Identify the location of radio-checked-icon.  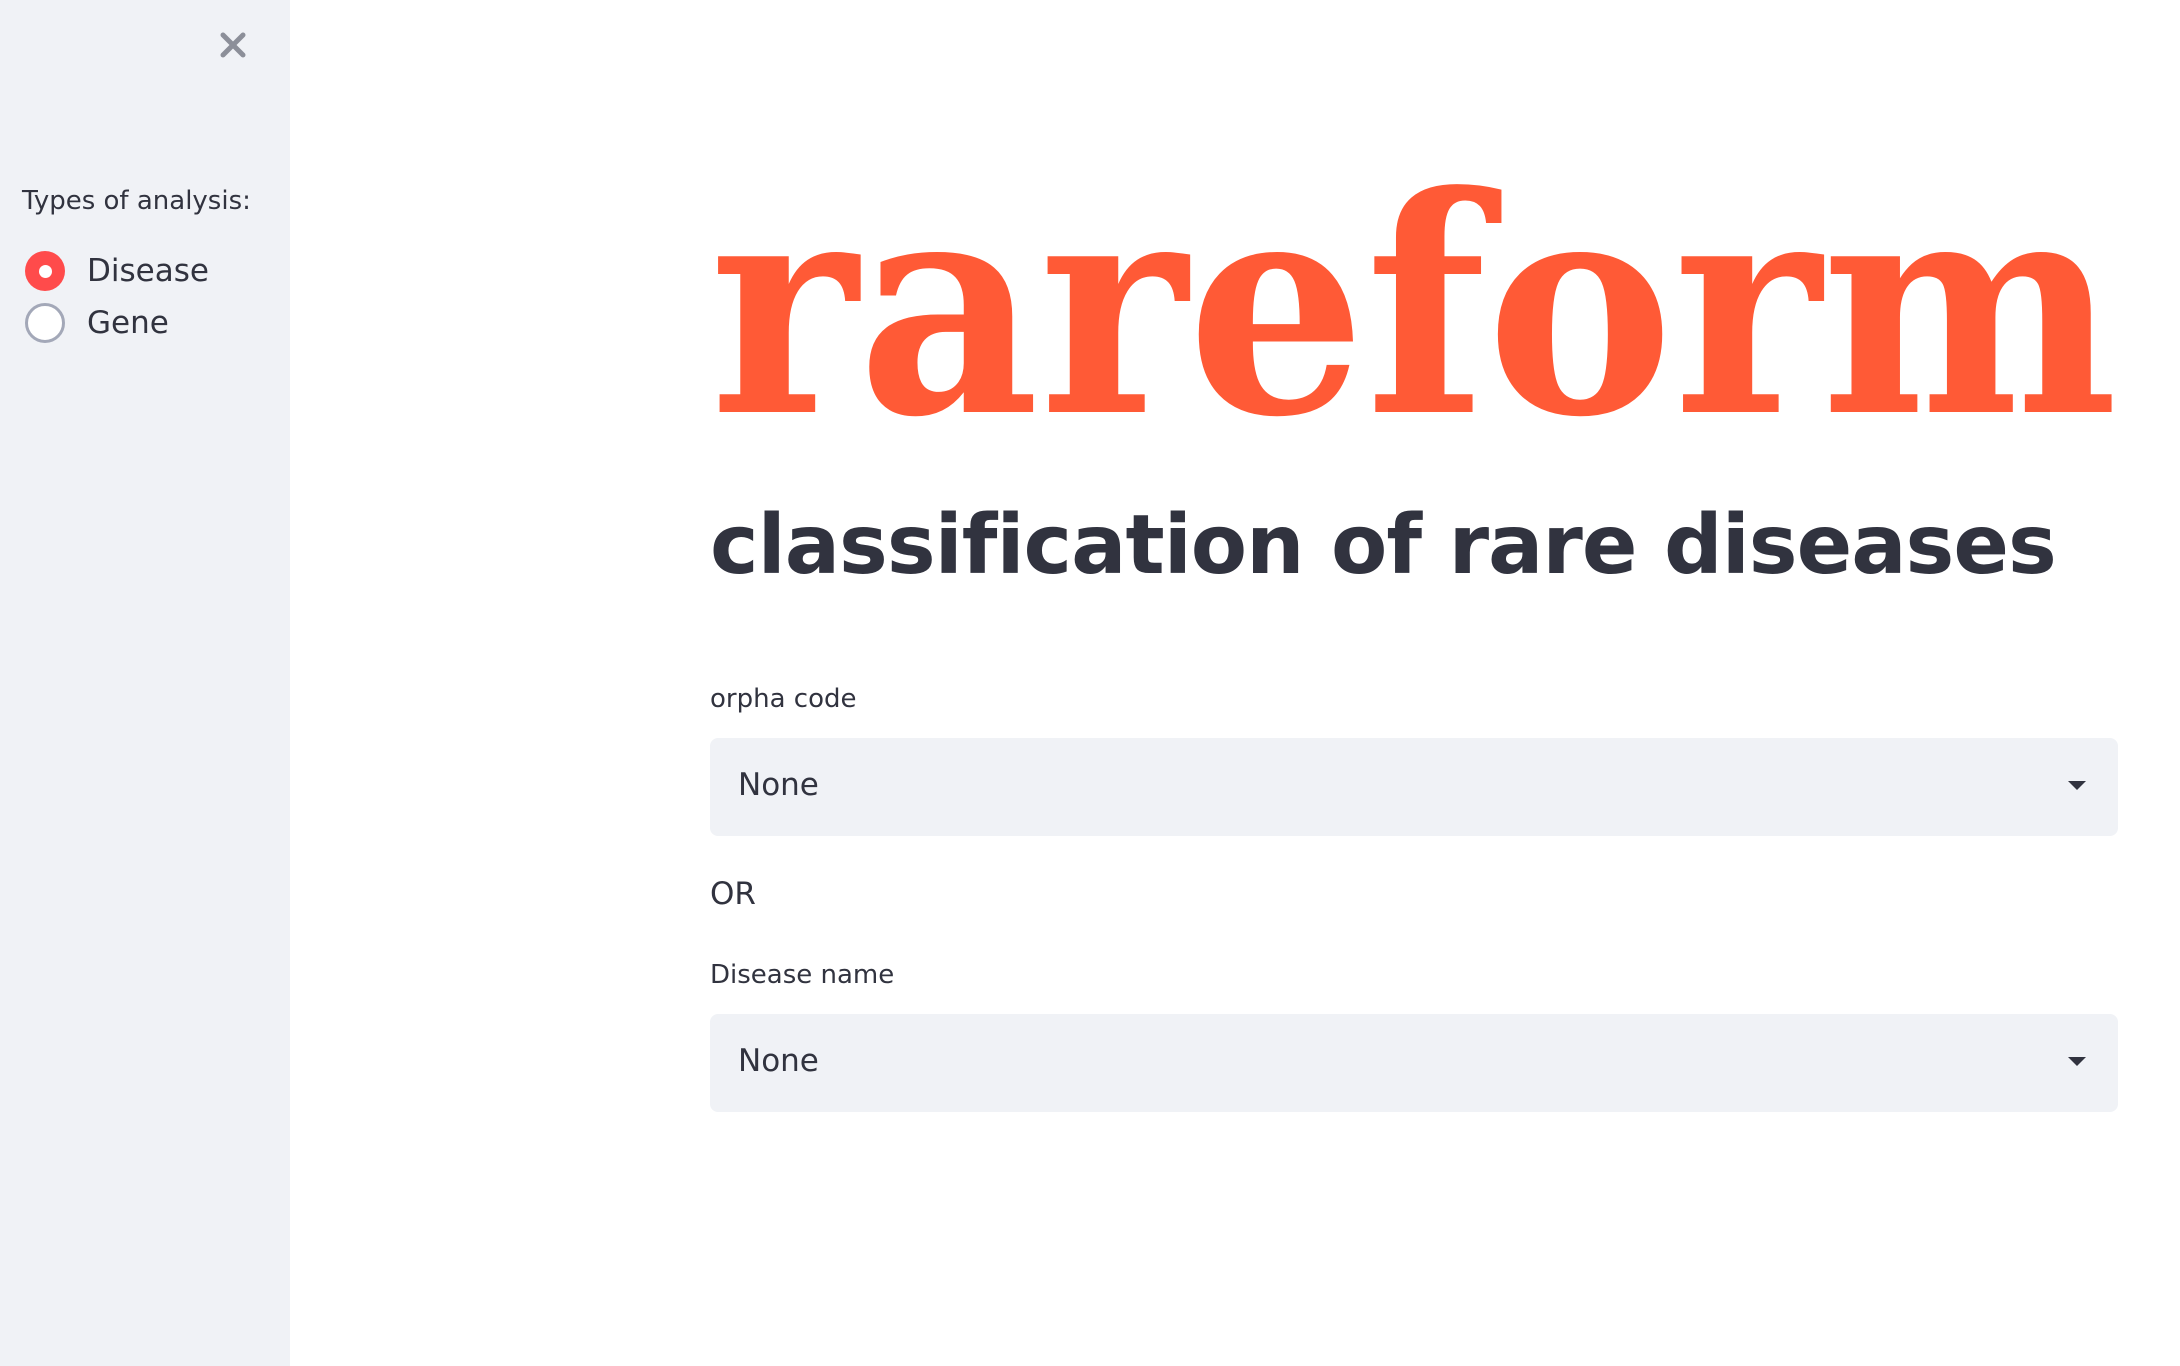
(45, 271).